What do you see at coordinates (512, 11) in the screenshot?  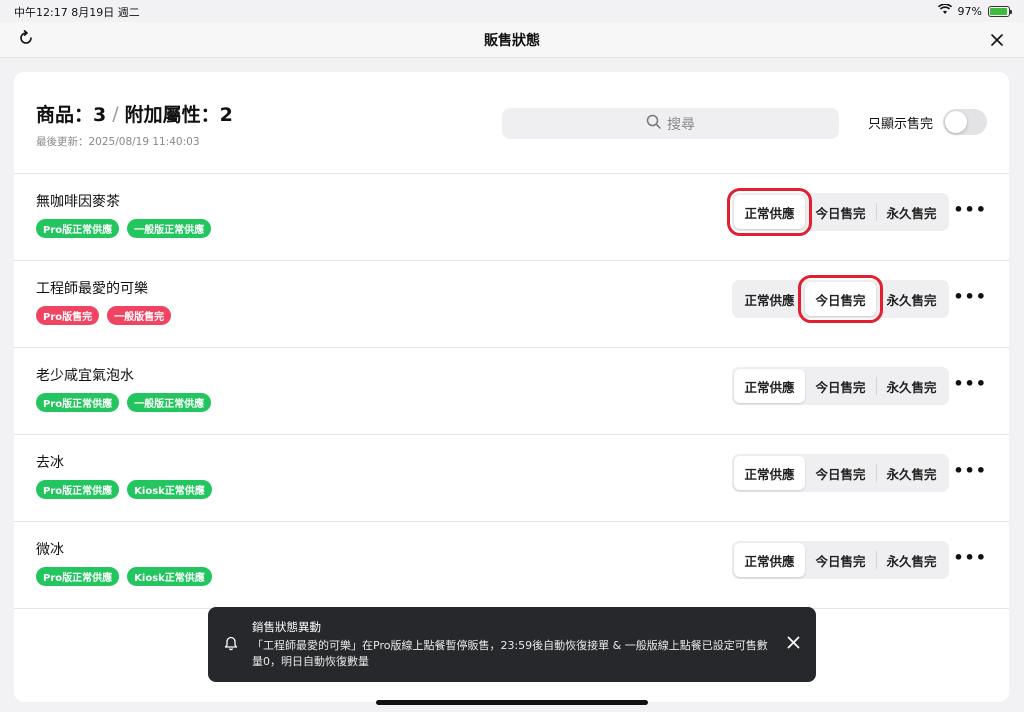 I see `status-bar: 中午12:17 8月19日 週二 97%` at bounding box center [512, 11].